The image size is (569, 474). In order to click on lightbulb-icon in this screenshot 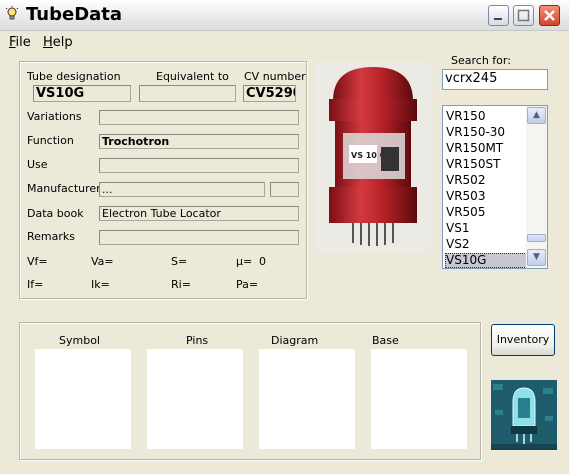, I will do `click(12, 13)`.